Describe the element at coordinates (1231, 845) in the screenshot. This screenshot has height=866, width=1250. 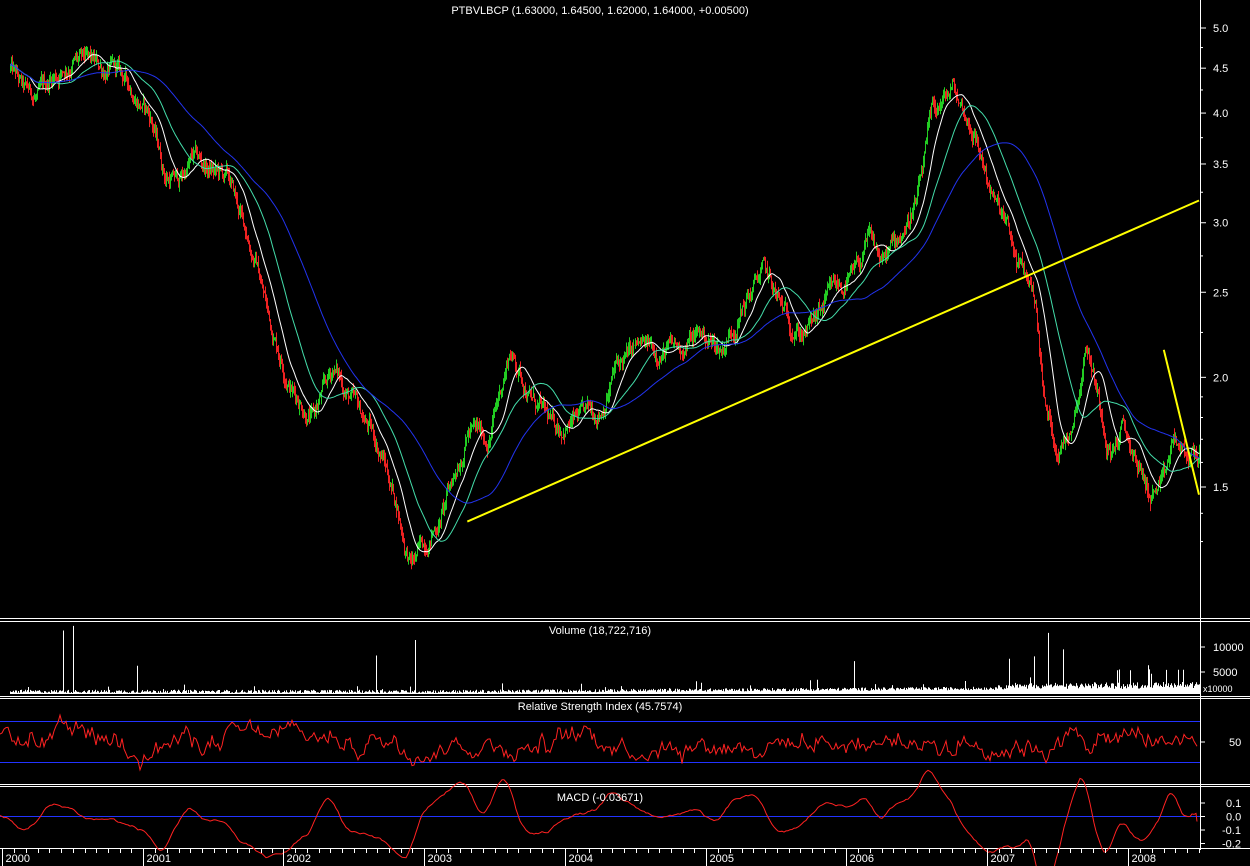
I see `macd-y-tick-label: -0.2` at that location.